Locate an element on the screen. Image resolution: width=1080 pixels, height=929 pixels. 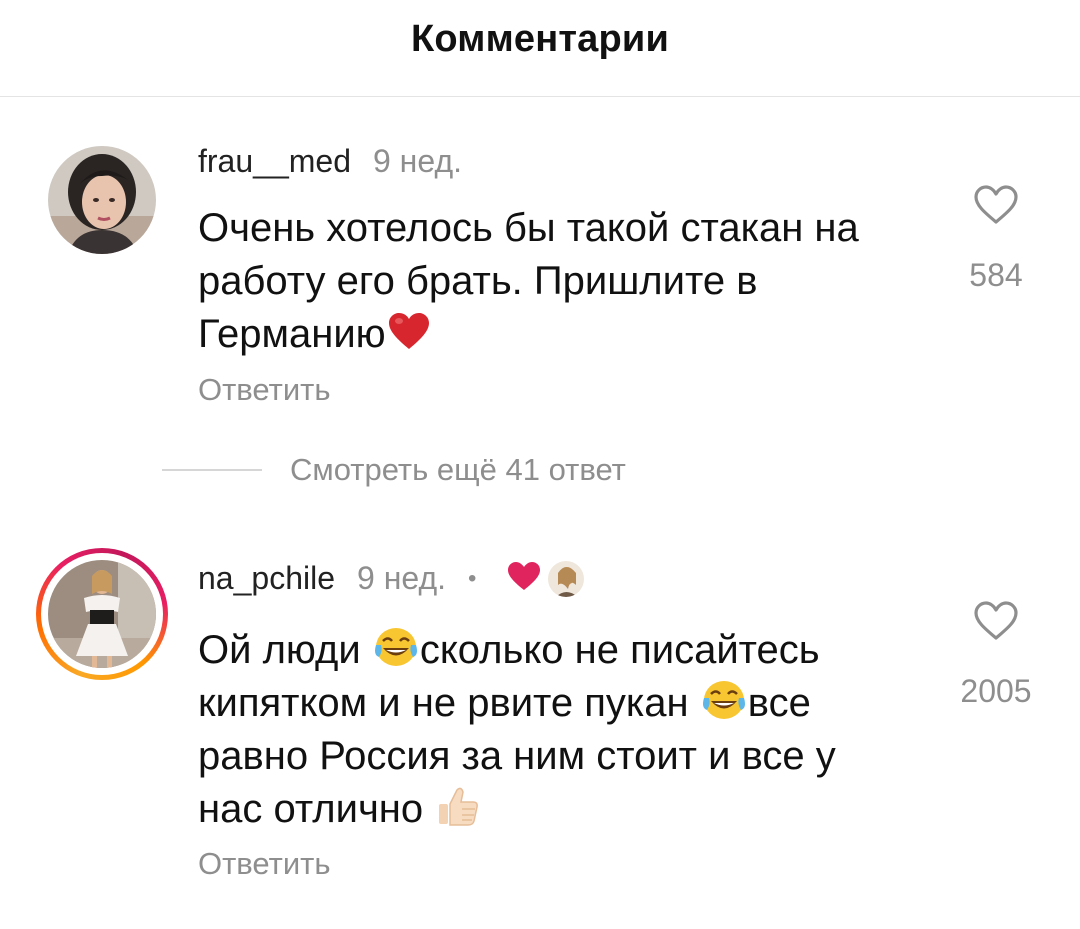
comment-line: нас отлично is located at coordinates (316, 809).